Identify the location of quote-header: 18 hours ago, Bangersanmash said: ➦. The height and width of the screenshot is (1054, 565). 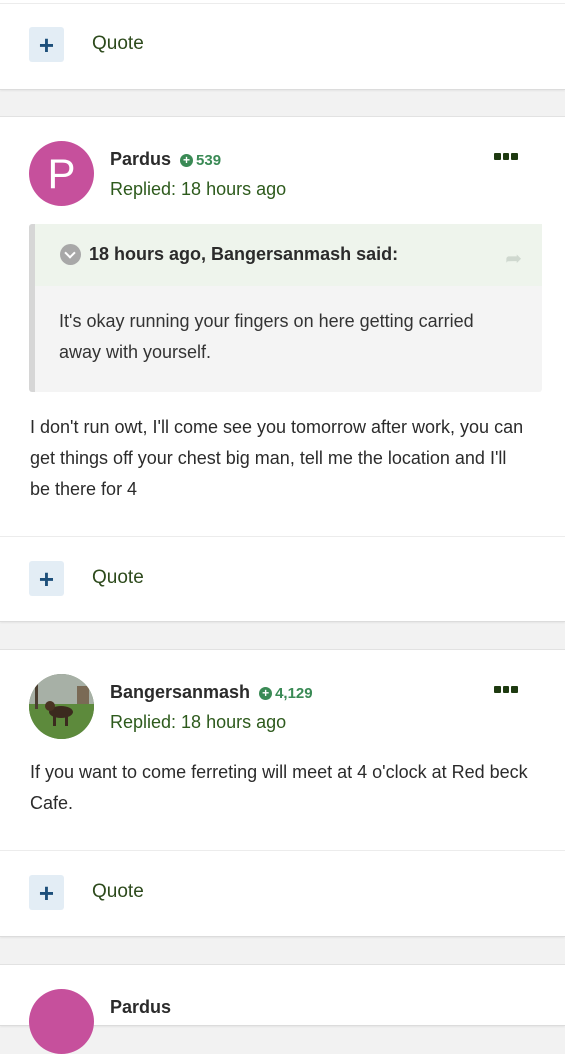
(288, 255).